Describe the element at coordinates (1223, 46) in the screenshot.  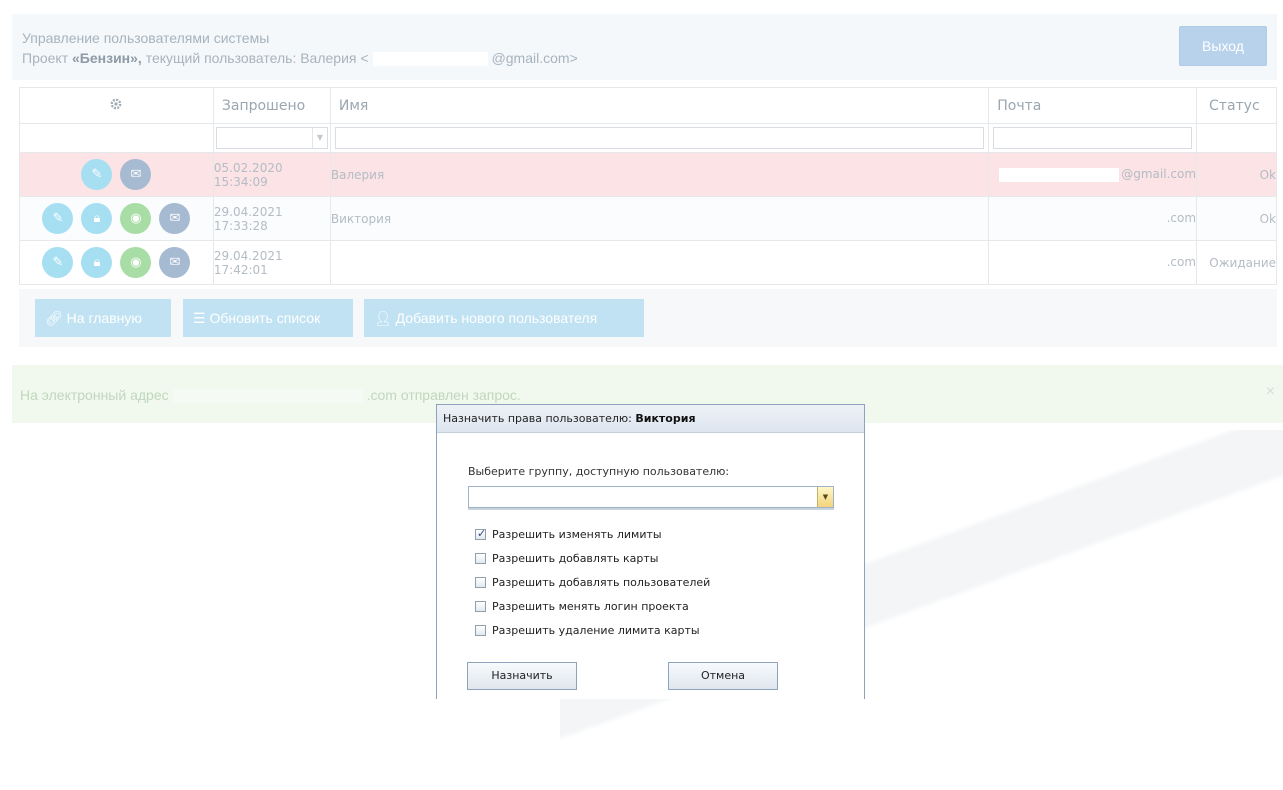
I see `logout-button: Выход` at that location.